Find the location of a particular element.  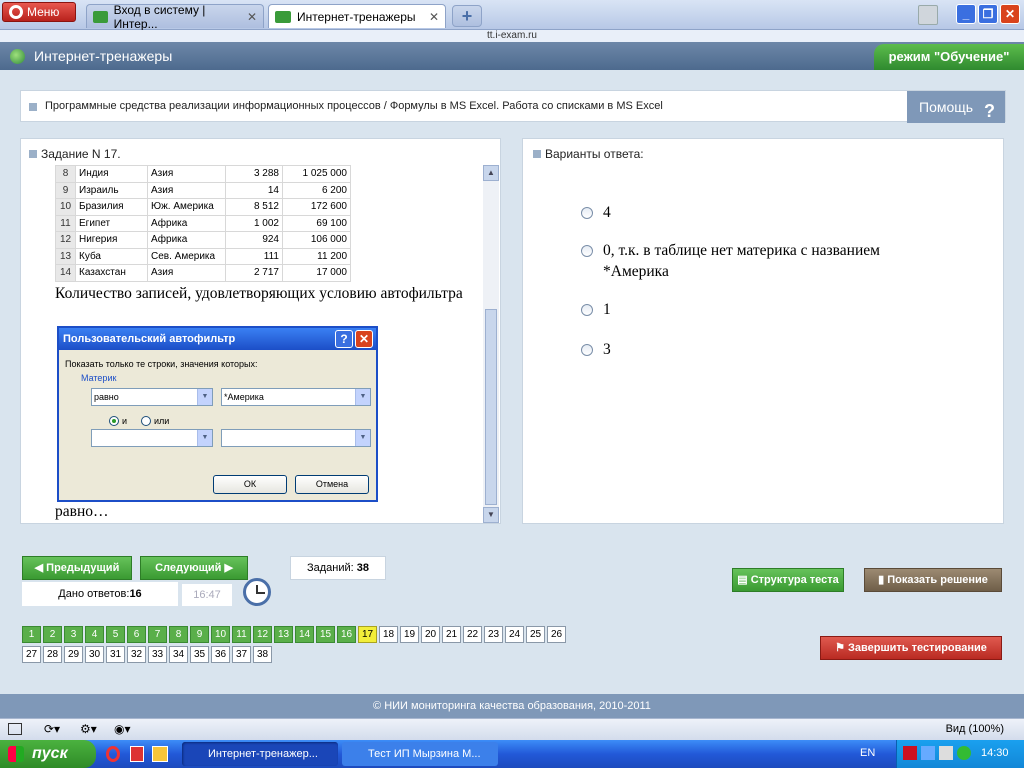

task-number-cell: 16 is located at coordinates (346, 634).